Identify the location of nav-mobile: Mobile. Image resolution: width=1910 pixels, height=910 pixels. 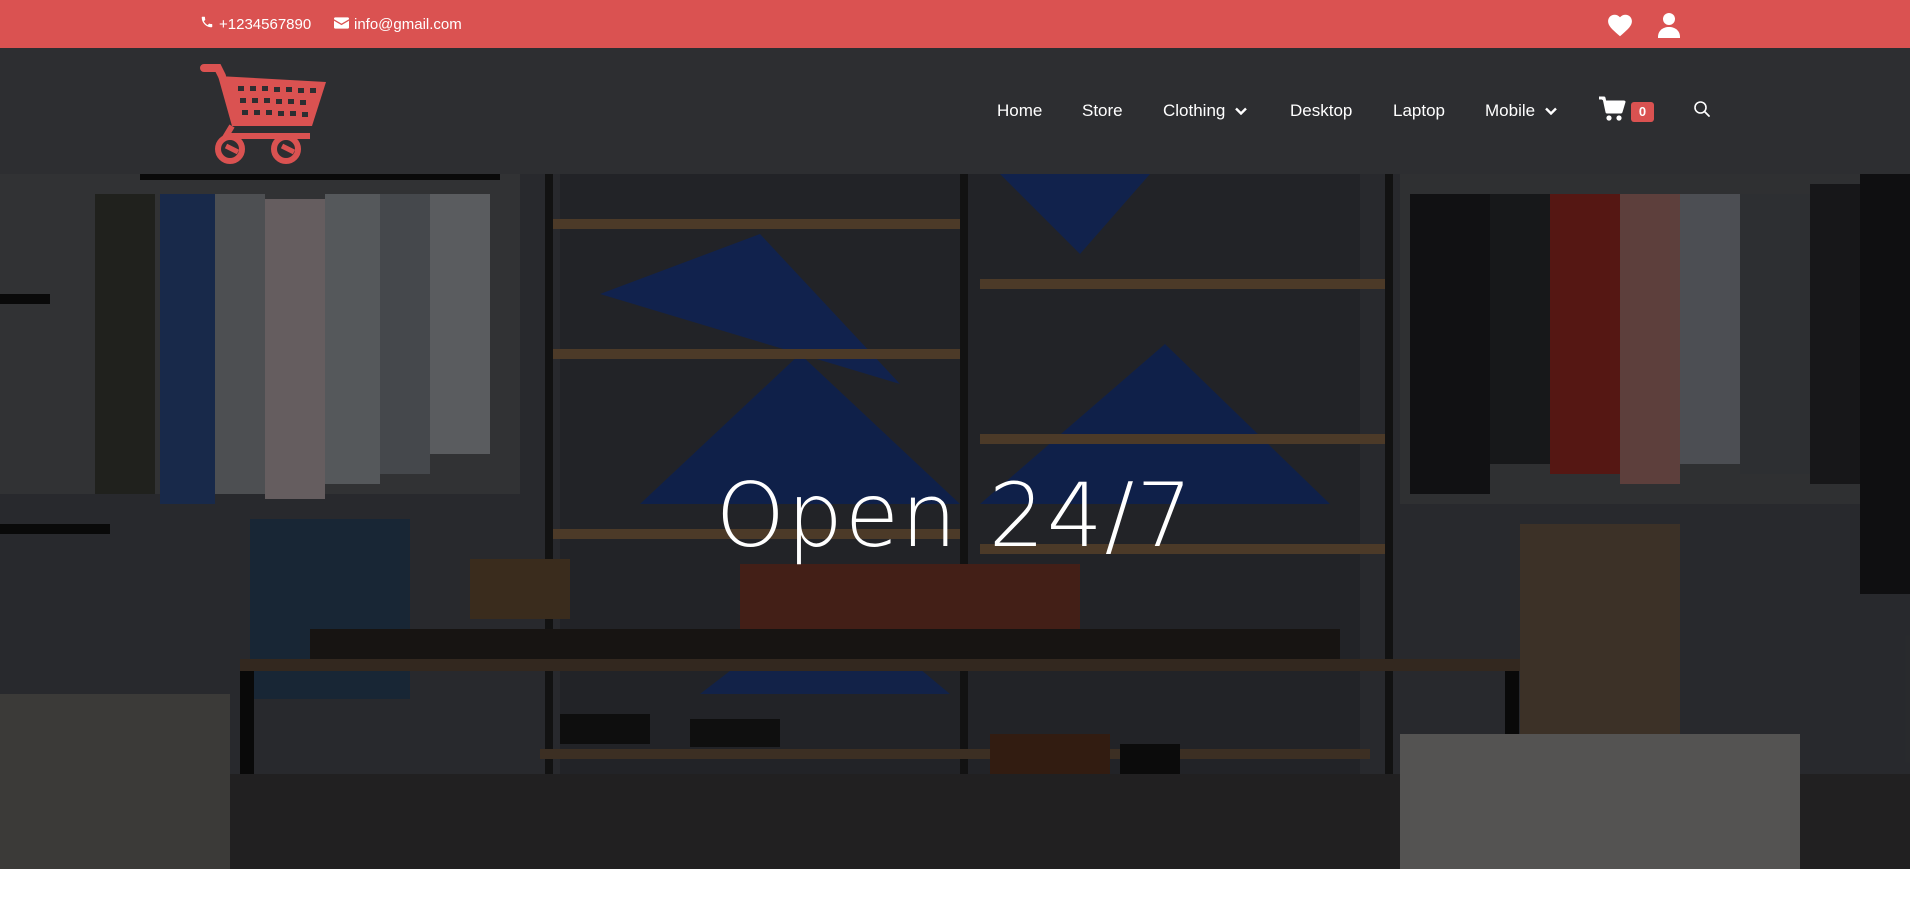
(1521, 111).